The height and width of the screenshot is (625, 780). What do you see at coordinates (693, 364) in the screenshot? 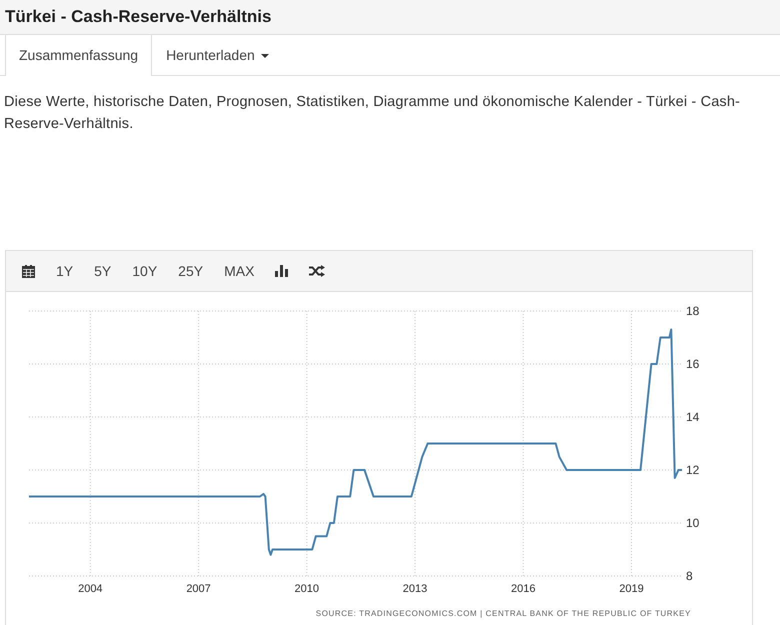
I see `y-tick-label: 16` at bounding box center [693, 364].